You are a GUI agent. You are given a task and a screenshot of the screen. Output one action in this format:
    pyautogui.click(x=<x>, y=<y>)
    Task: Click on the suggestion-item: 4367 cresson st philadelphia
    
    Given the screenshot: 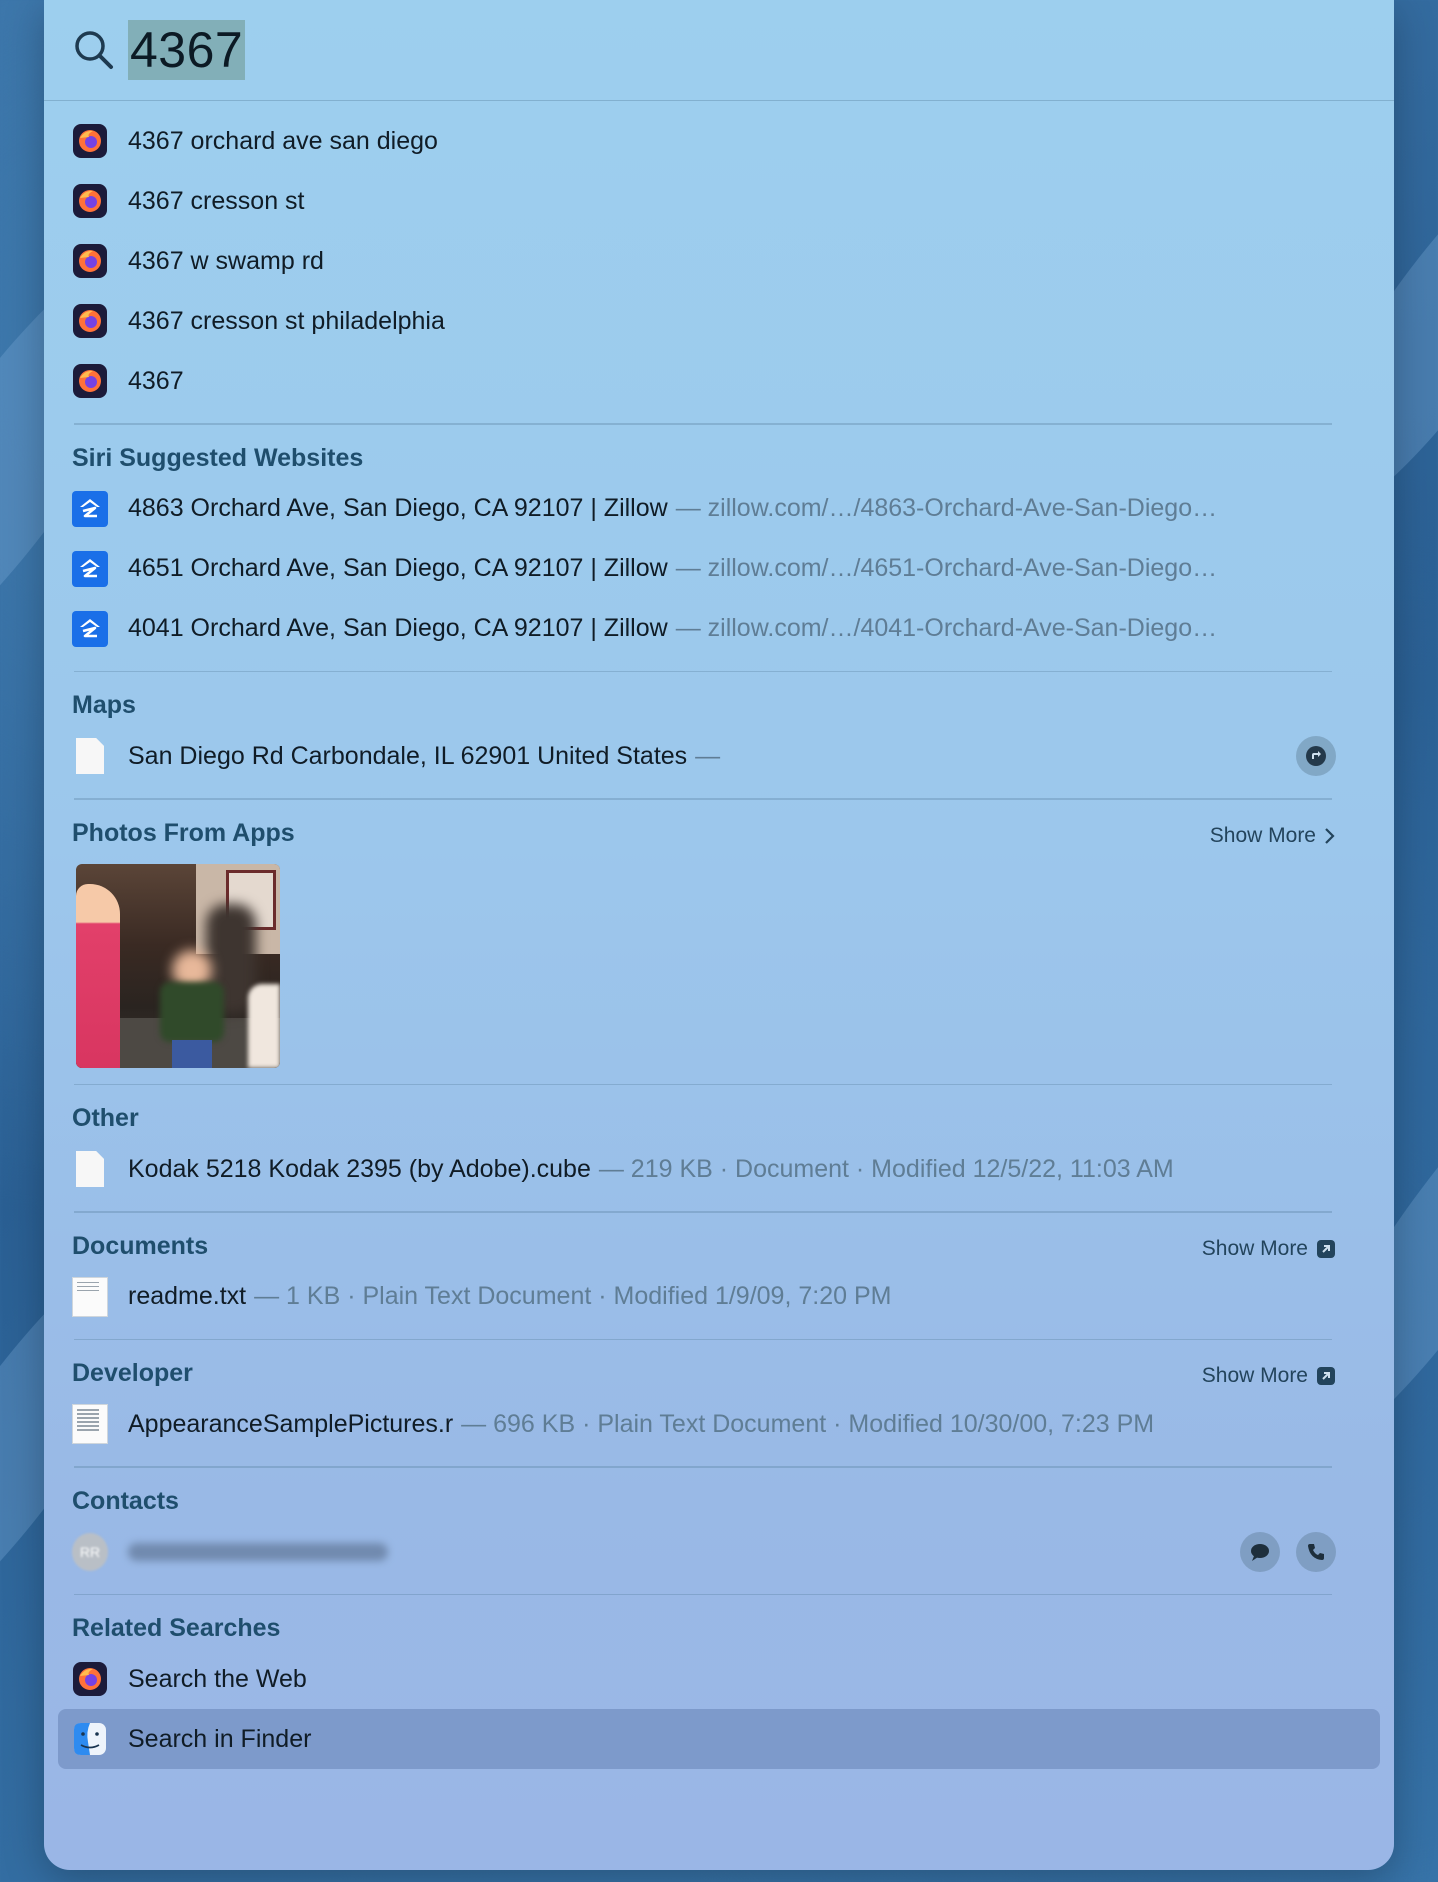 What is the action you would take?
    pyautogui.click(x=719, y=321)
    